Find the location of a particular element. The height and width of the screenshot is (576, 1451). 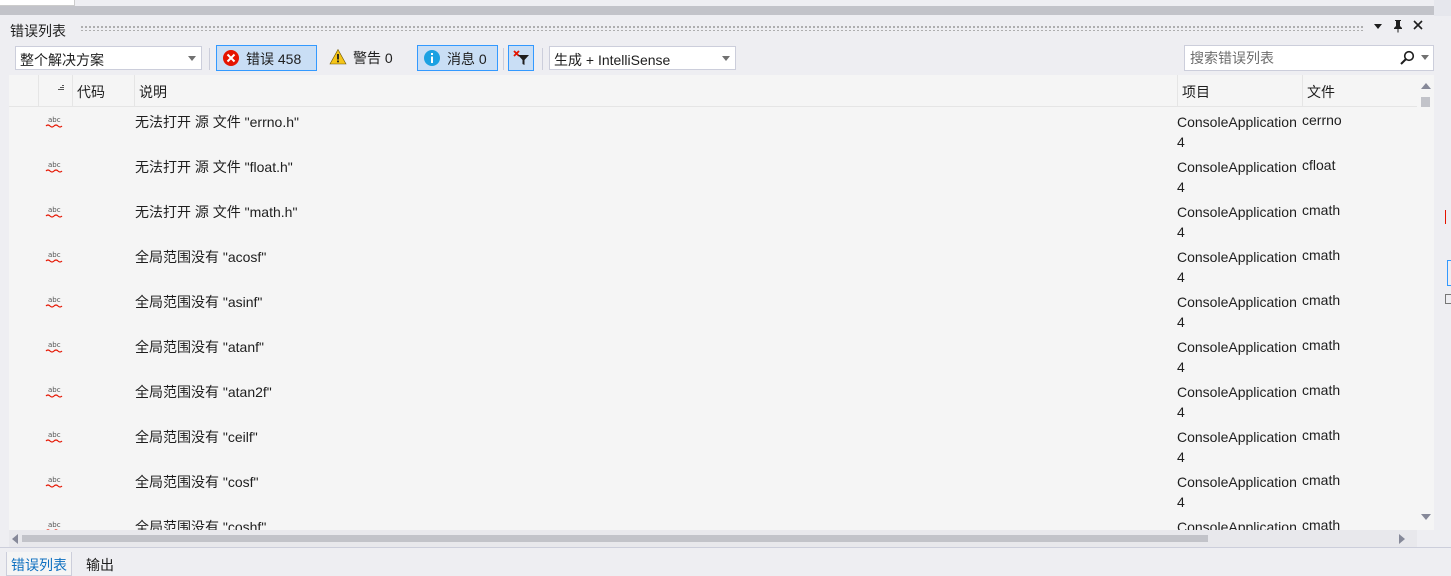

search-box is located at coordinates (1309, 58).